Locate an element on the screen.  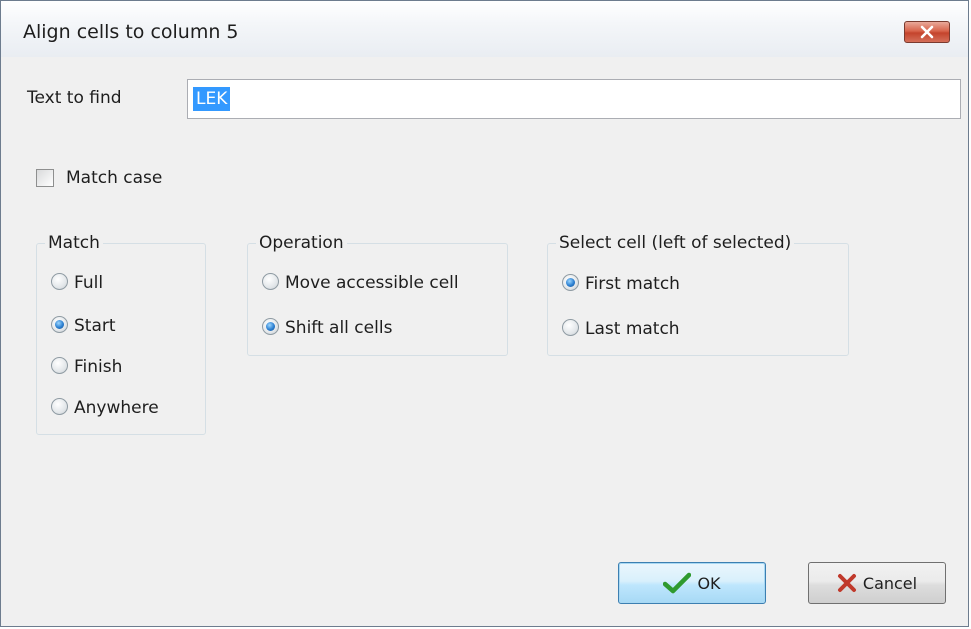
select-first-match-option: First match is located at coordinates (621, 284).